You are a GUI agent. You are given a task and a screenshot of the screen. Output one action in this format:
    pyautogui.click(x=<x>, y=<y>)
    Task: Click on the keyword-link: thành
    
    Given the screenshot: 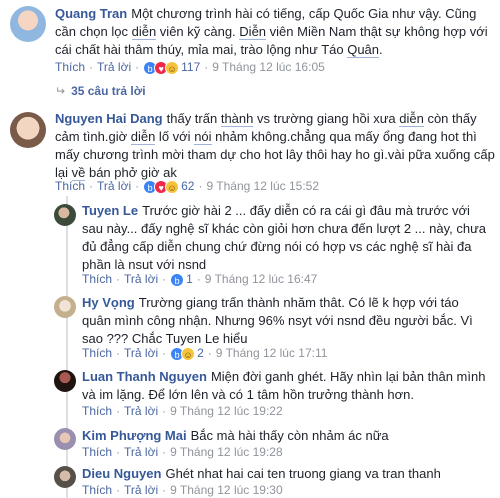 What is the action you would take?
    pyautogui.click(x=237, y=119)
    